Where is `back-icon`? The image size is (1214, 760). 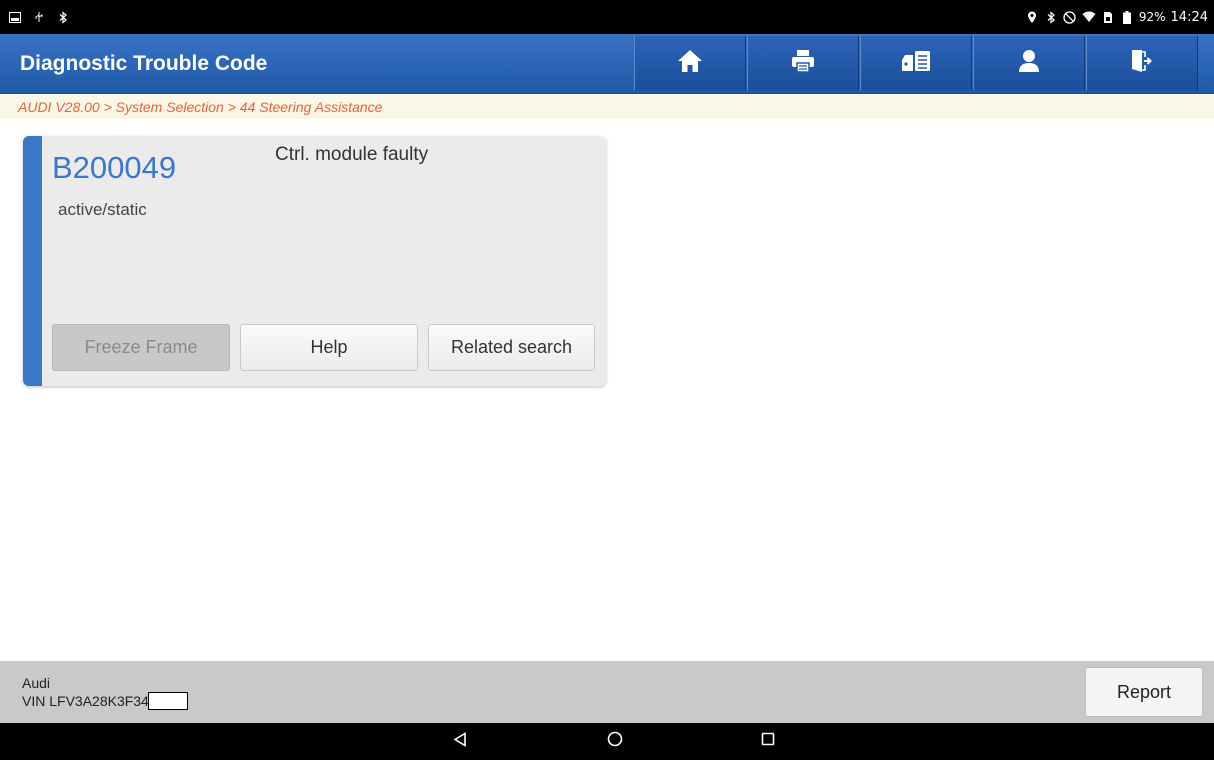 back-icon is located at coordinates (460, 741).